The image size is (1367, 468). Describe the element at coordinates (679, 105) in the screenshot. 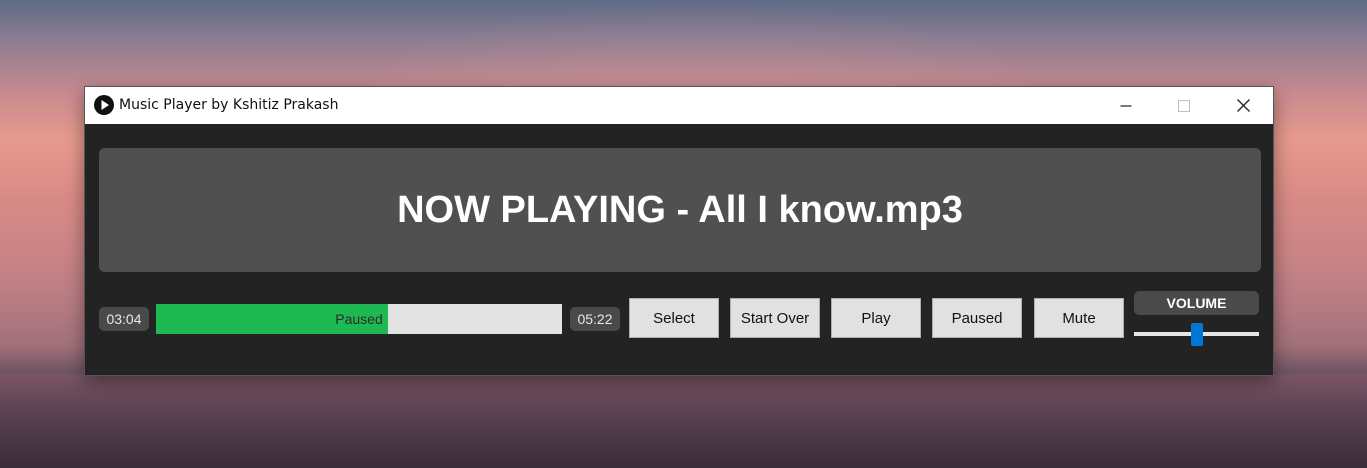

I see `title-bar: Music Player by Kshitiz Prakash` at that location.